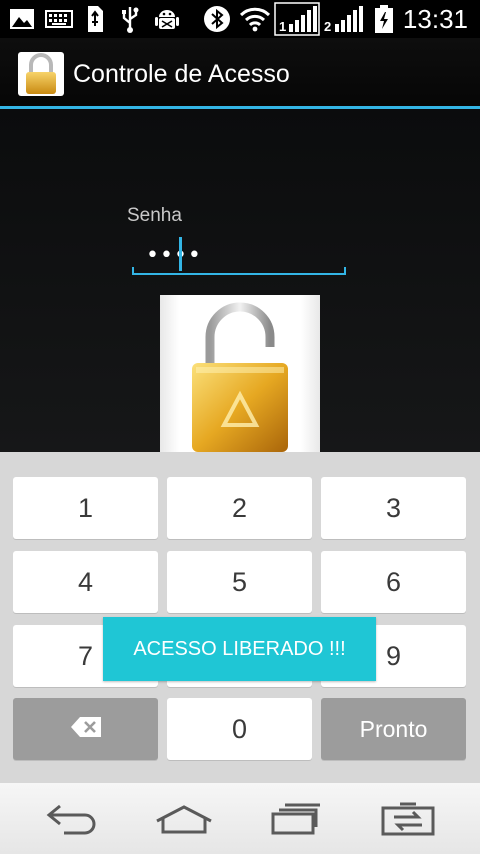  What do you see at coordinates (154, 215) in the screenshot?
I see `password-label: Senha` at bounding box center [154, 215].